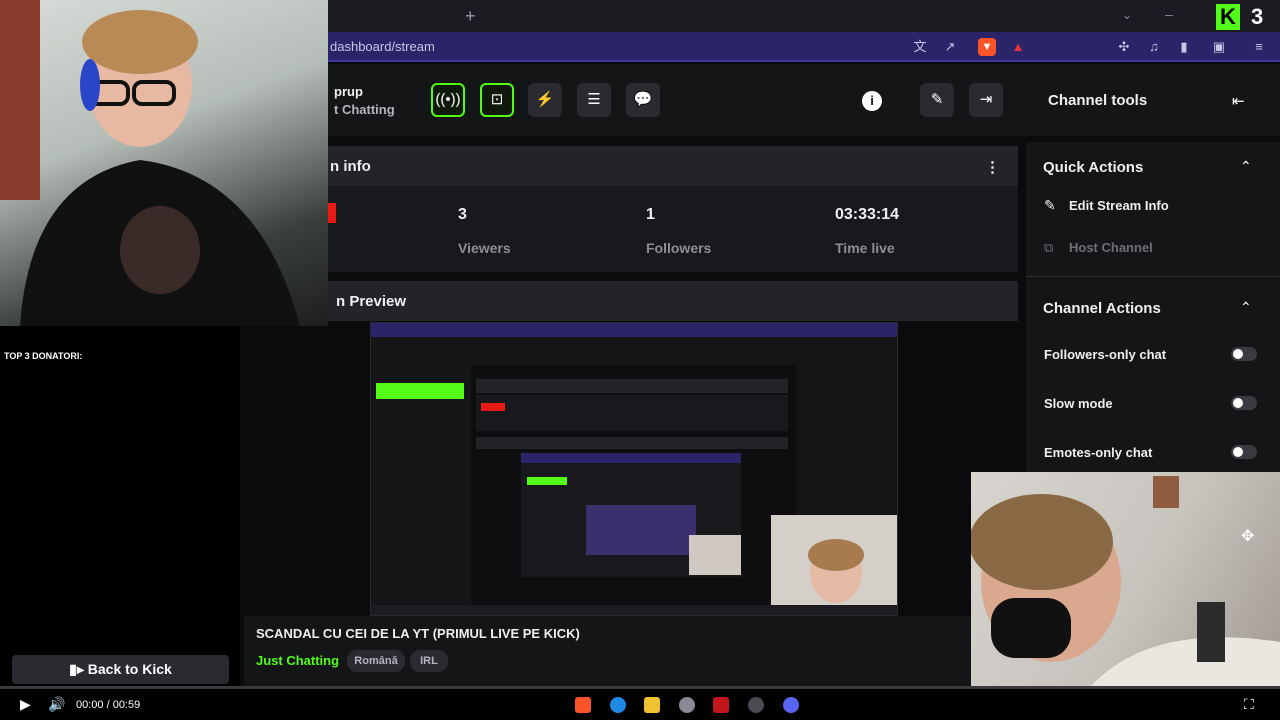 Image resolution: width=1280 pixels, height=720 pixels. I want to click on streamer-photo-secondary, so click(1125, 581).